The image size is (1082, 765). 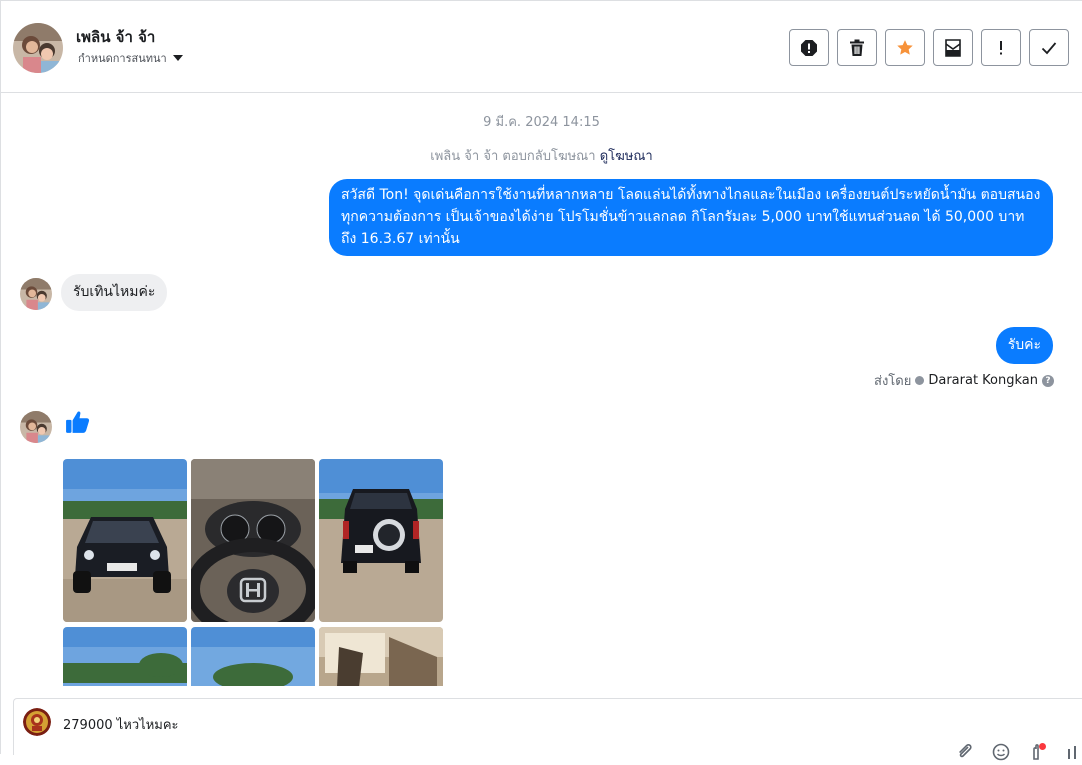 I want to click on conversation-header: เพลิน จ้า จ้า กำหนดการสนทนา, so click(x=541, y=47).